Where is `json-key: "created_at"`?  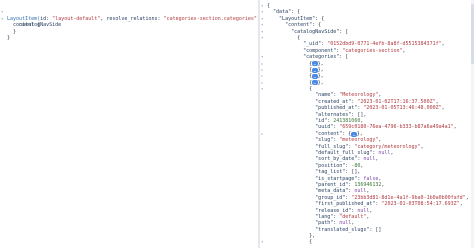 json-key: "created_at" is located at coordinates (333, 101).